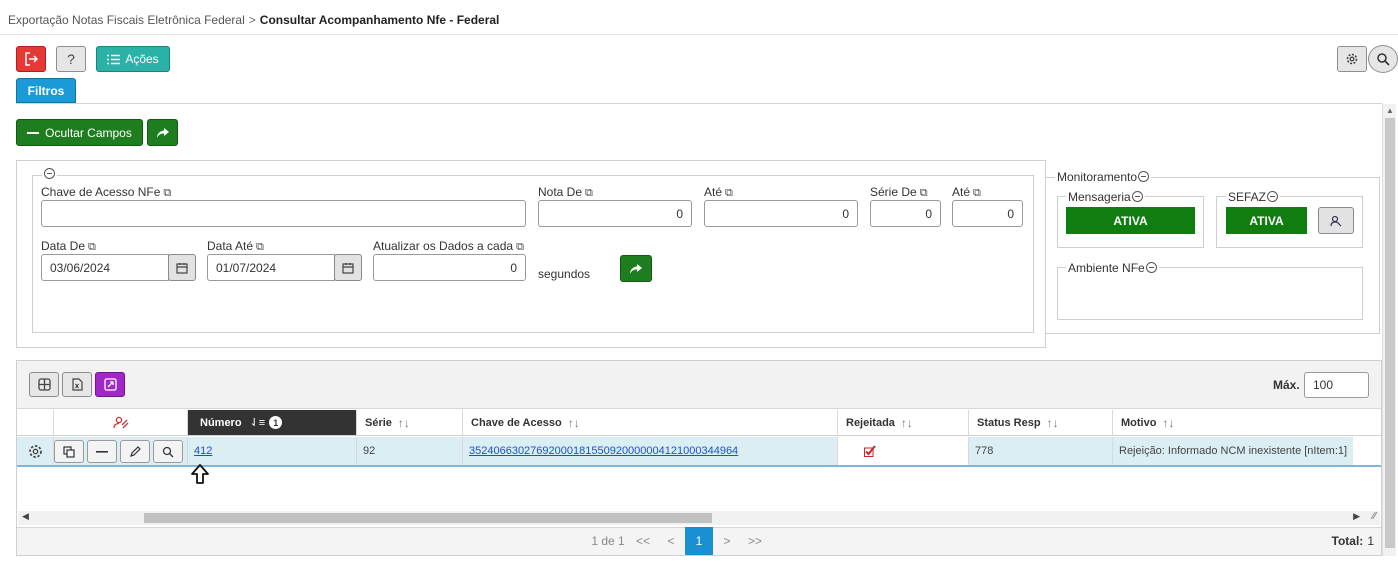 The width and height of the screenshot is (1398, 561). Describe the element at coordinates (1356, 516) in the screenshot. I see `scroll-right-icon: ▶` at that location.